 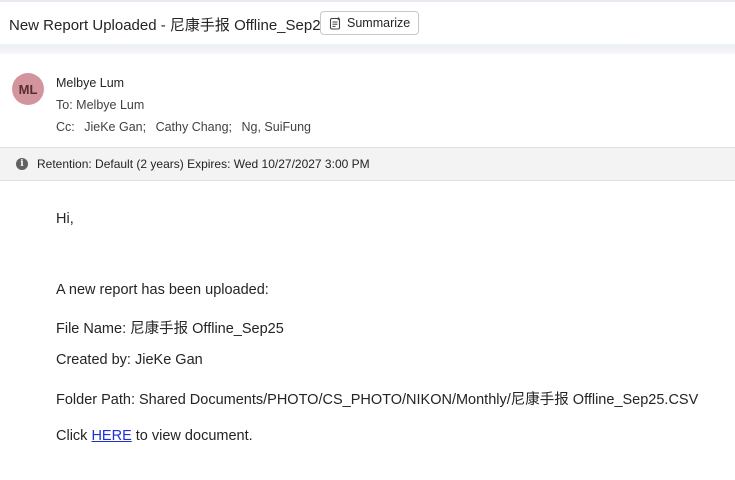 I want to click on here-link: HERE, so click(x=111, y=436).